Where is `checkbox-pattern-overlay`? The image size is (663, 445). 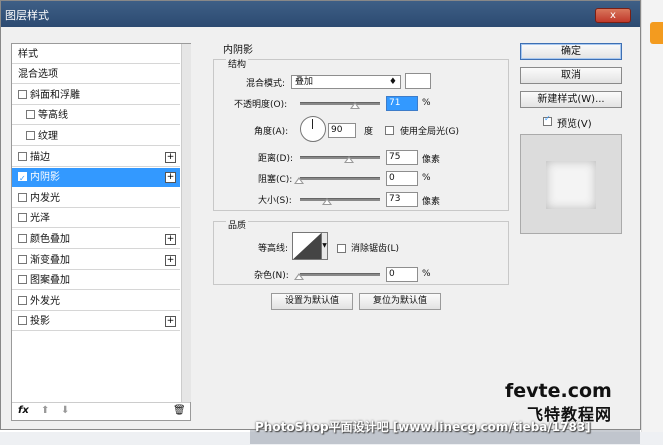
checkbox-pattern-overlay is located at coordinates (22, 279).